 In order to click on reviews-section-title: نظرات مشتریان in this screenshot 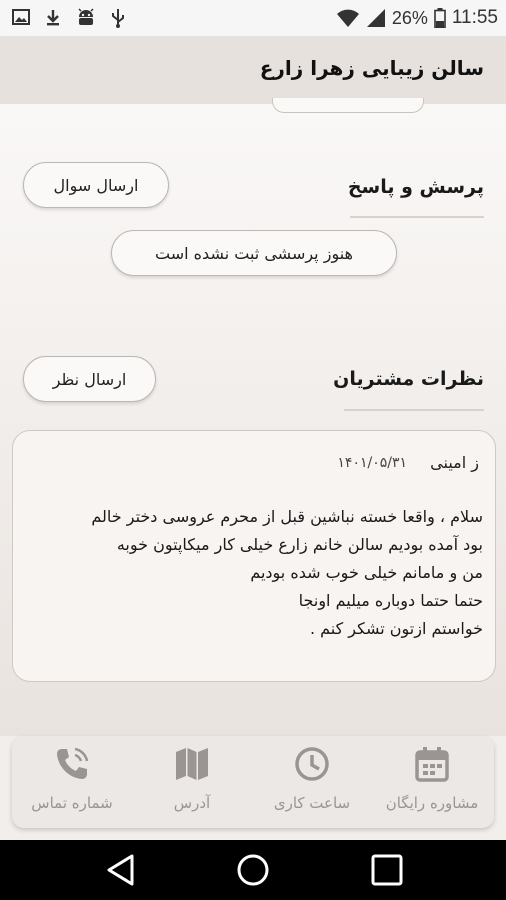, I will do `click(408, 379)`.